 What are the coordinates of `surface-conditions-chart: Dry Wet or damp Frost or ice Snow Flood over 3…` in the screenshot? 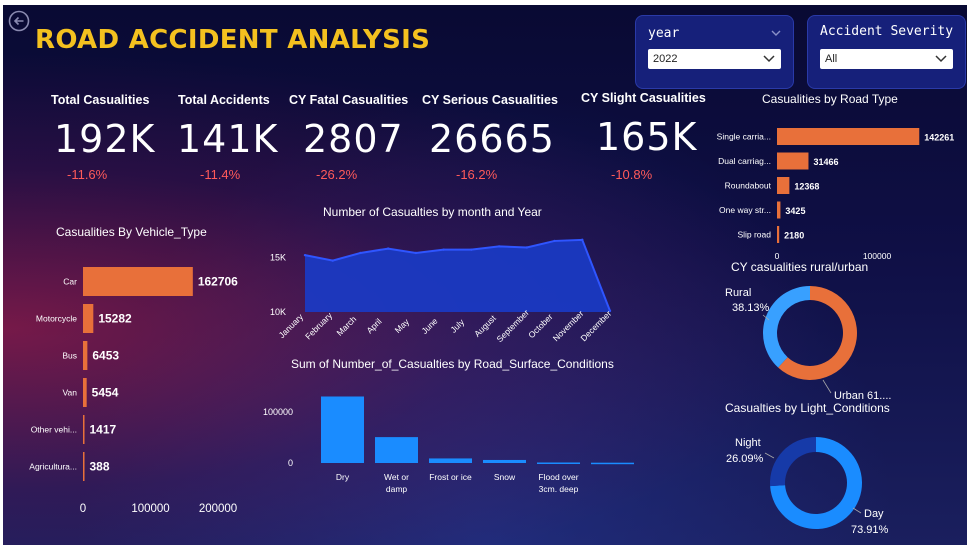 It's located at (448, 445).